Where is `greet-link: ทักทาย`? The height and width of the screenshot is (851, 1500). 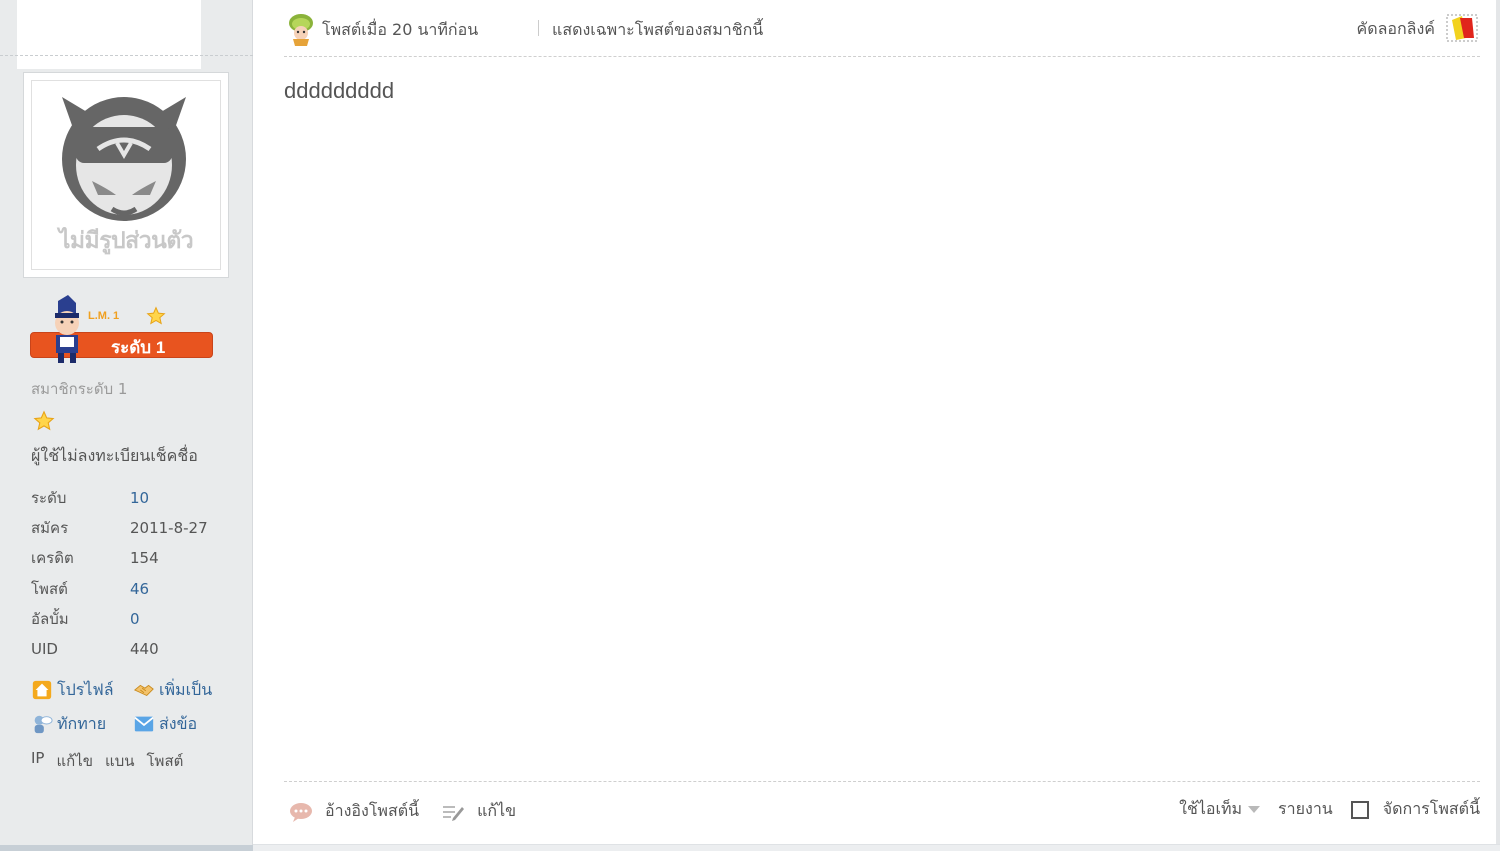 greet-link: ทักทาย is located at coordinates (82, 724).